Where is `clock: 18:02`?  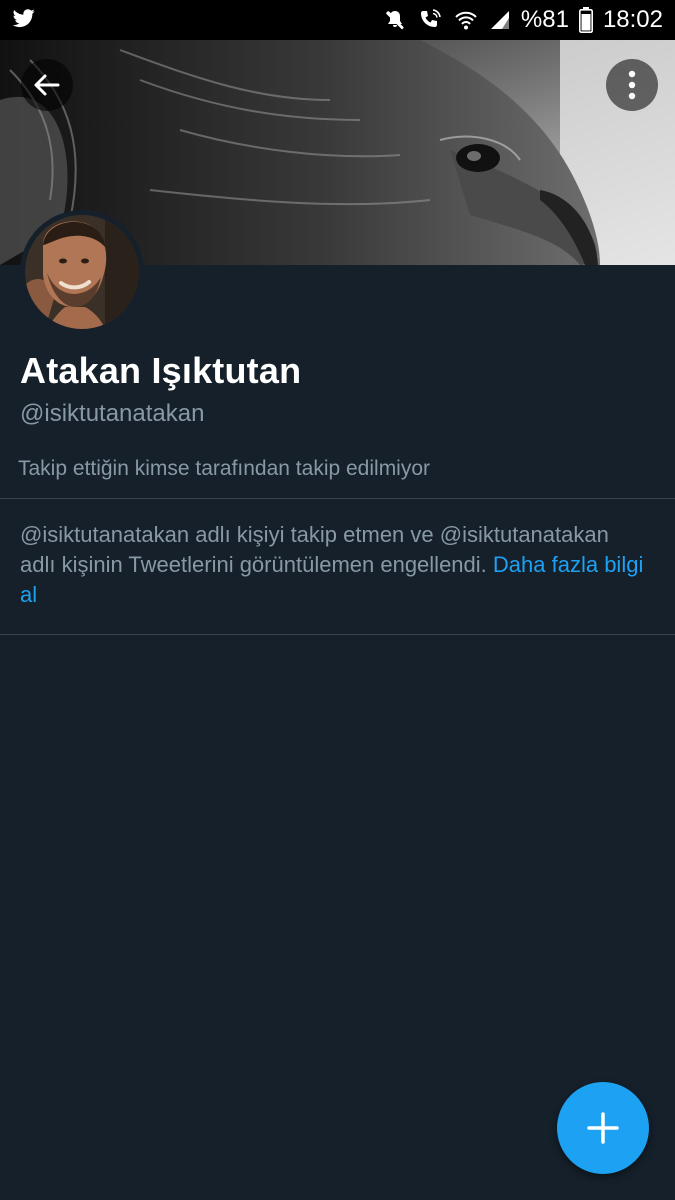 clock: 18:02 is located at coordinates (632, 19).